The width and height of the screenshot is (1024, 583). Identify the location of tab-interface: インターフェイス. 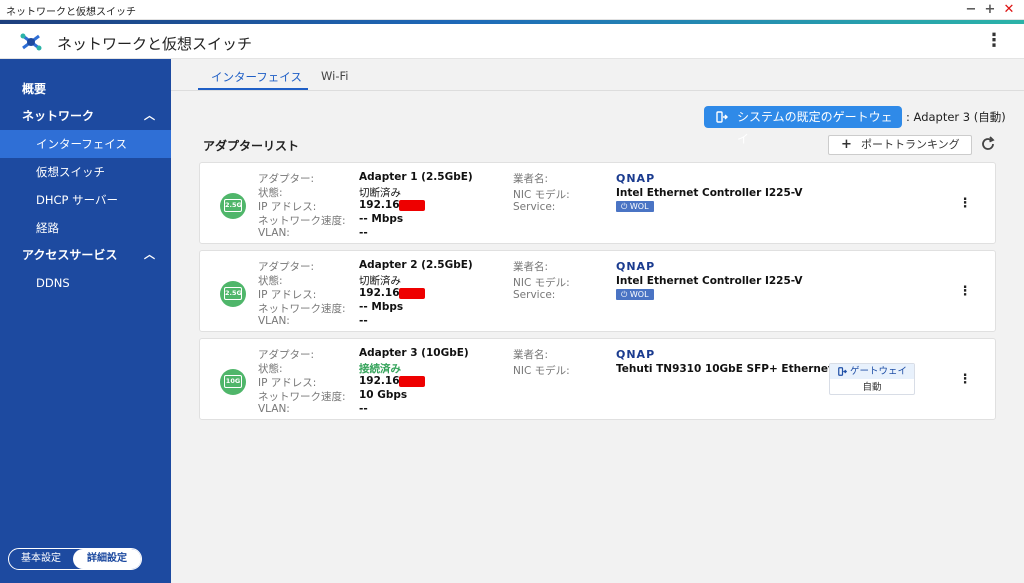
(256, 77).